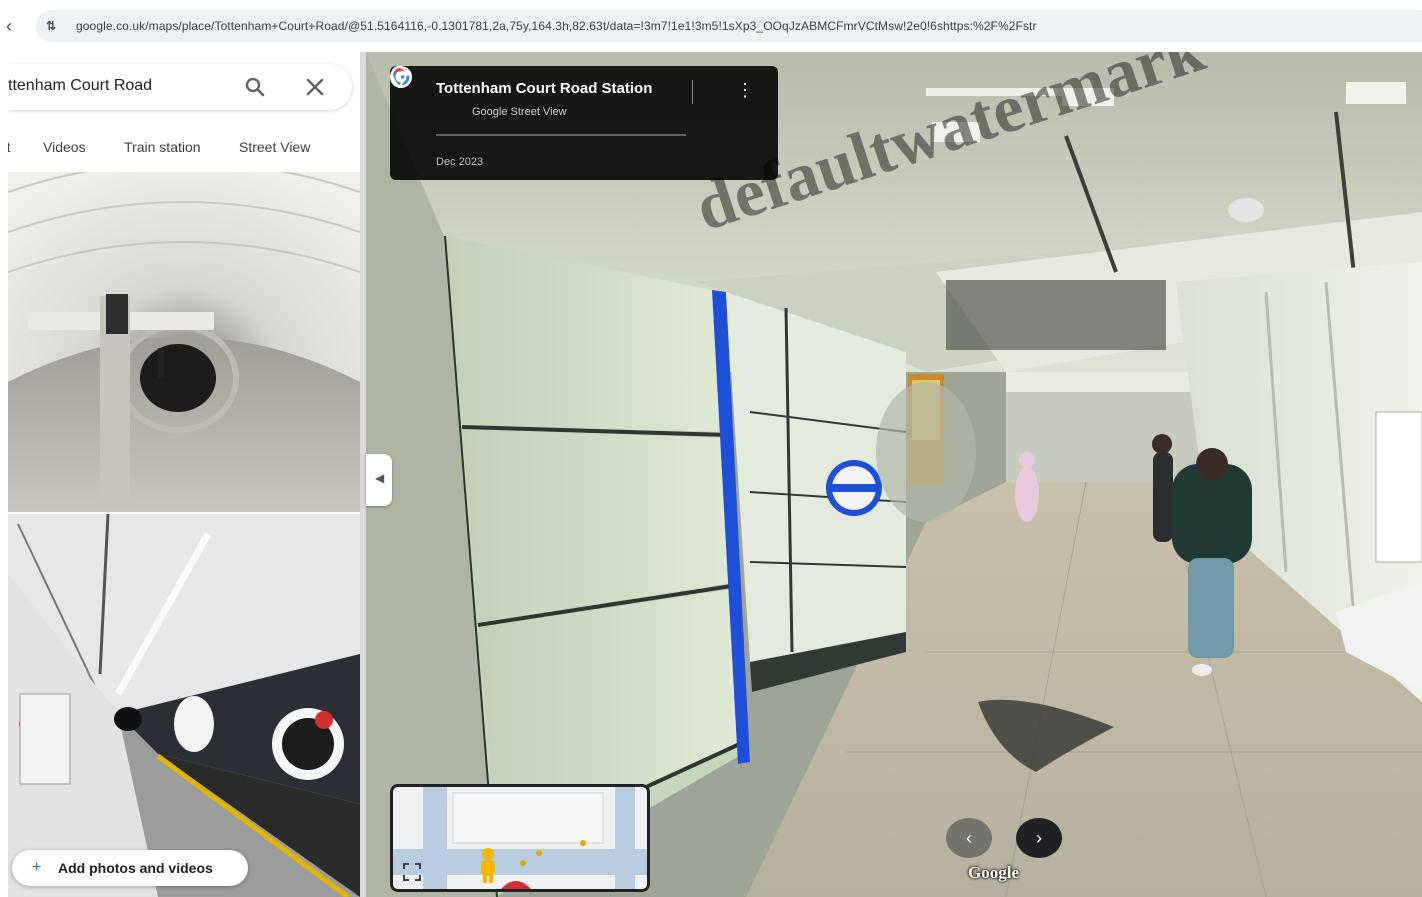 The width and height of the screenshot is (1422, 897). Describe the element at coordinates (9, 147) in the screenshot. I see `tab-latest: rt` at that location.